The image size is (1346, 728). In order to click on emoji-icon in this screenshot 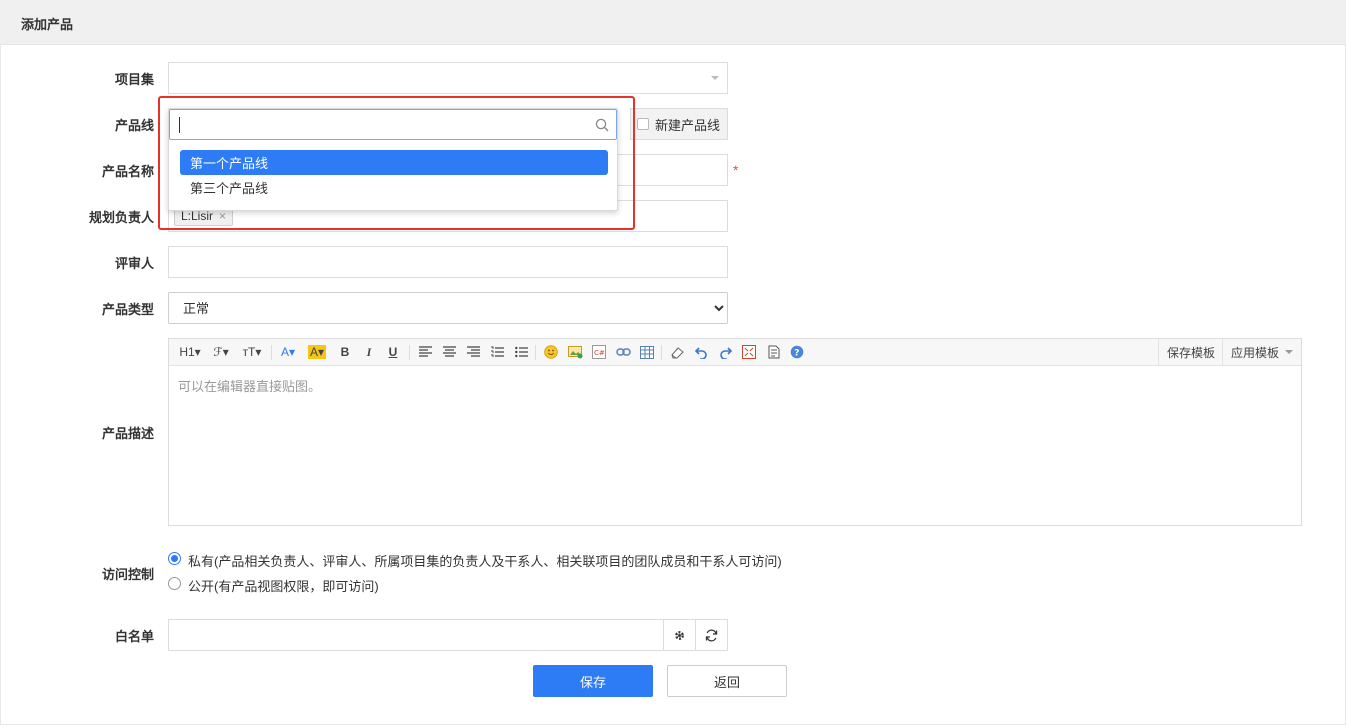, I will do `click(551, 352)`.